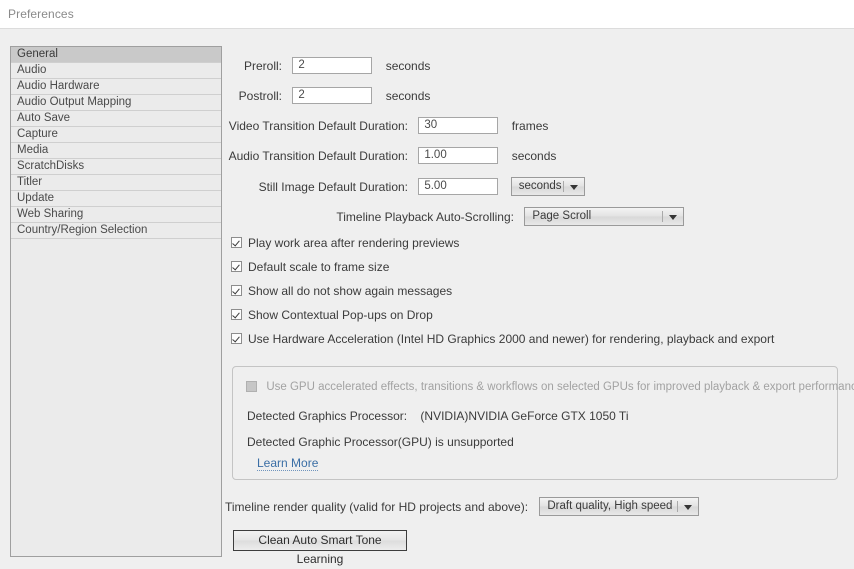 This screenshot has width=854, height=569. Describe the element at coordinates (327, 416) in the screenshot. I see `detected-gpu-label: Detected Graphics Processor:` at that location.